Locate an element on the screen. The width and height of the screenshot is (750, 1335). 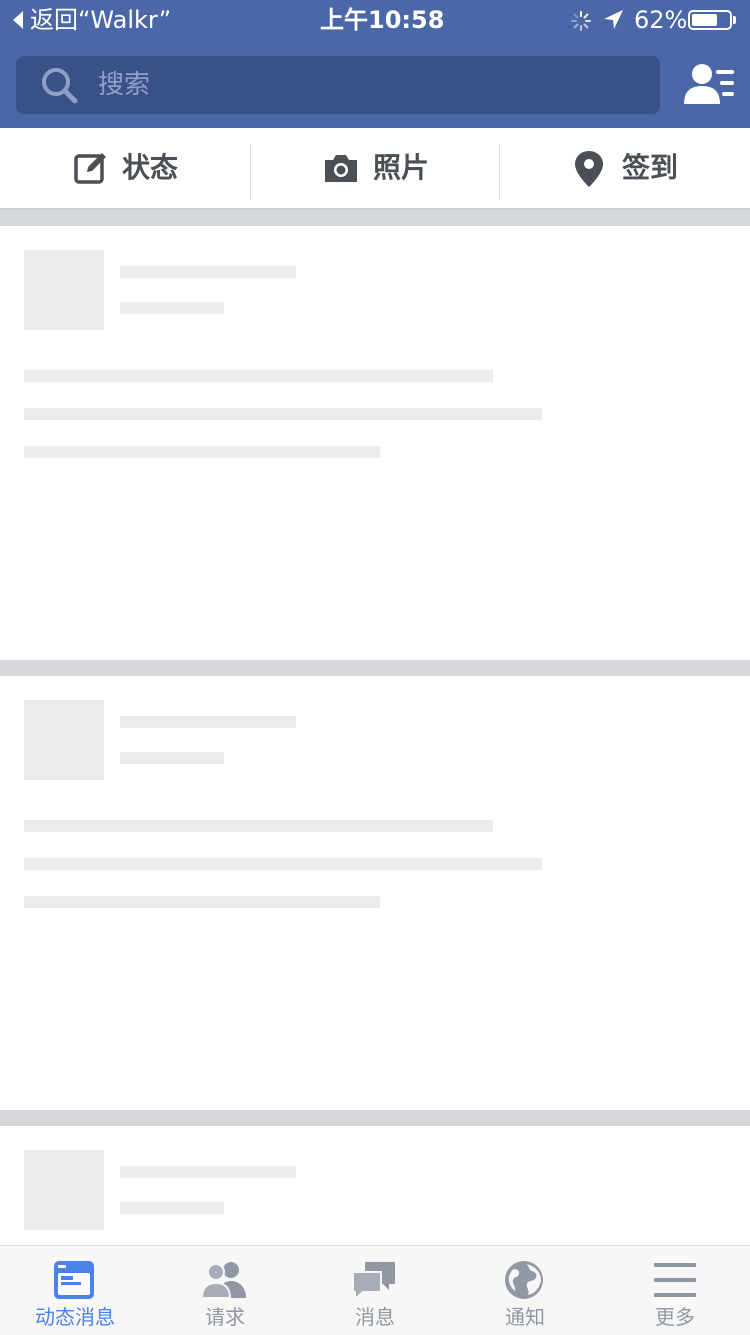
tab-notifications: 通知 is located at coordinates (525, 1290).